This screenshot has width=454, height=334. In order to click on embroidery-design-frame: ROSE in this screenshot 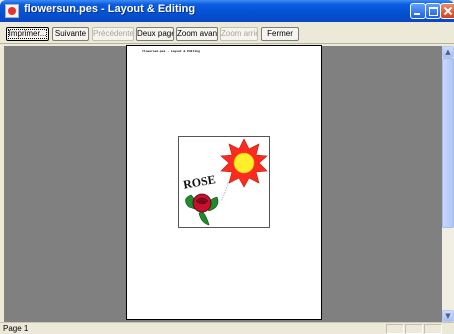, I will do `click(224, 182)`.